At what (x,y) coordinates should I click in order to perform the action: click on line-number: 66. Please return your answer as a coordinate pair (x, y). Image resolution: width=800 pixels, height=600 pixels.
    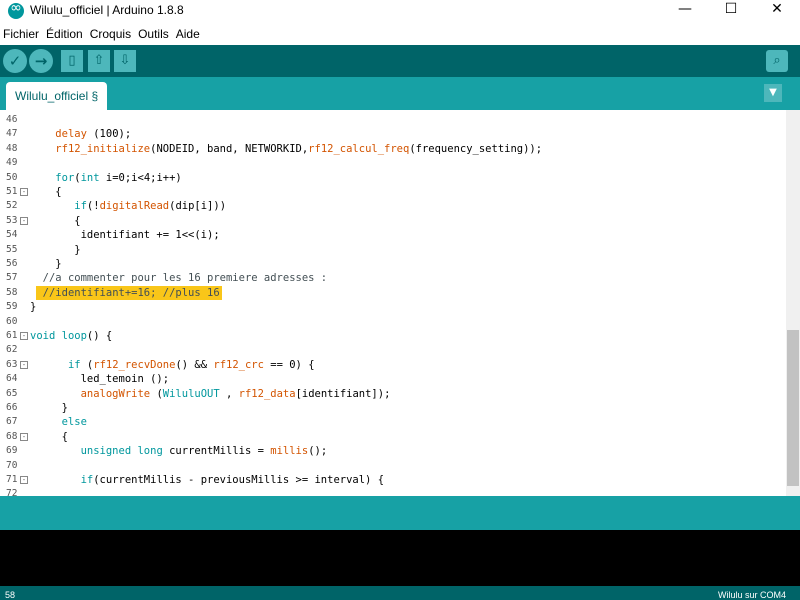
    Looking at the image, I should click on (12, 407).